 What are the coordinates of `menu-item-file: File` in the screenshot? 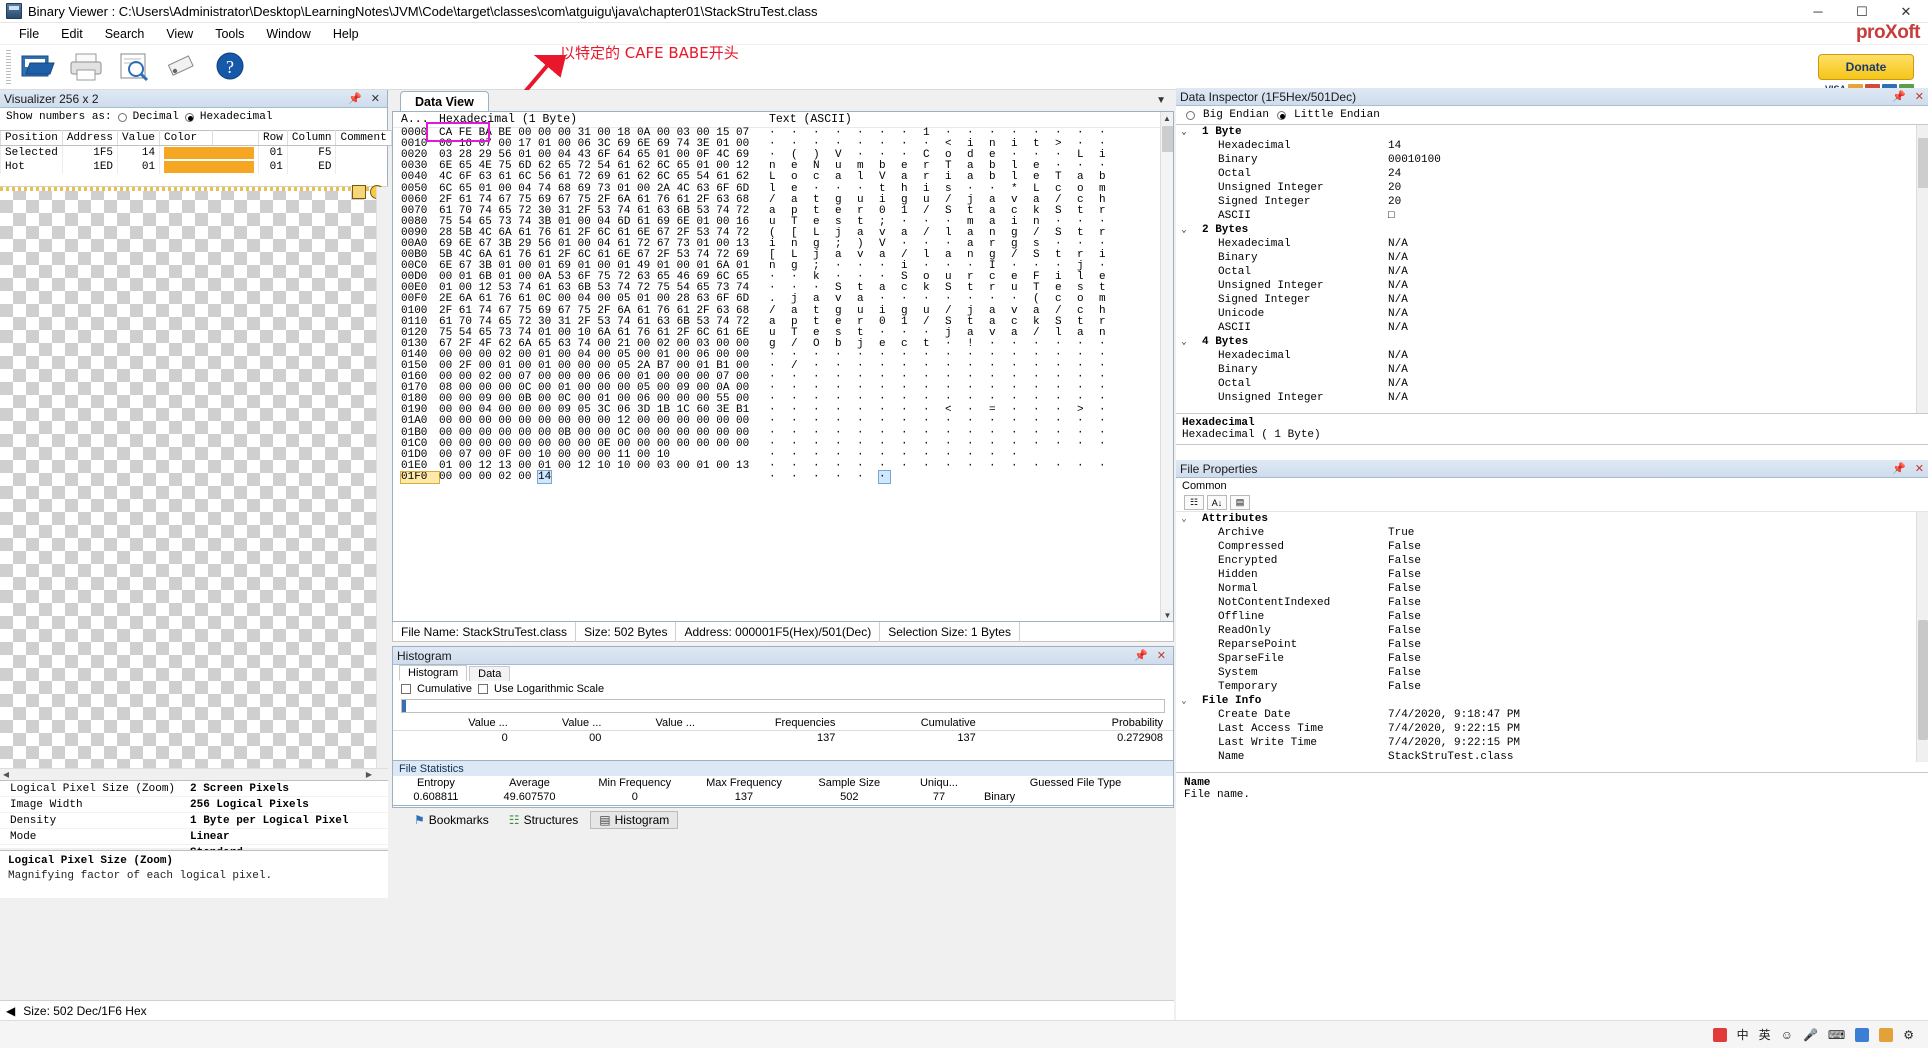 It's located at (29, 34).